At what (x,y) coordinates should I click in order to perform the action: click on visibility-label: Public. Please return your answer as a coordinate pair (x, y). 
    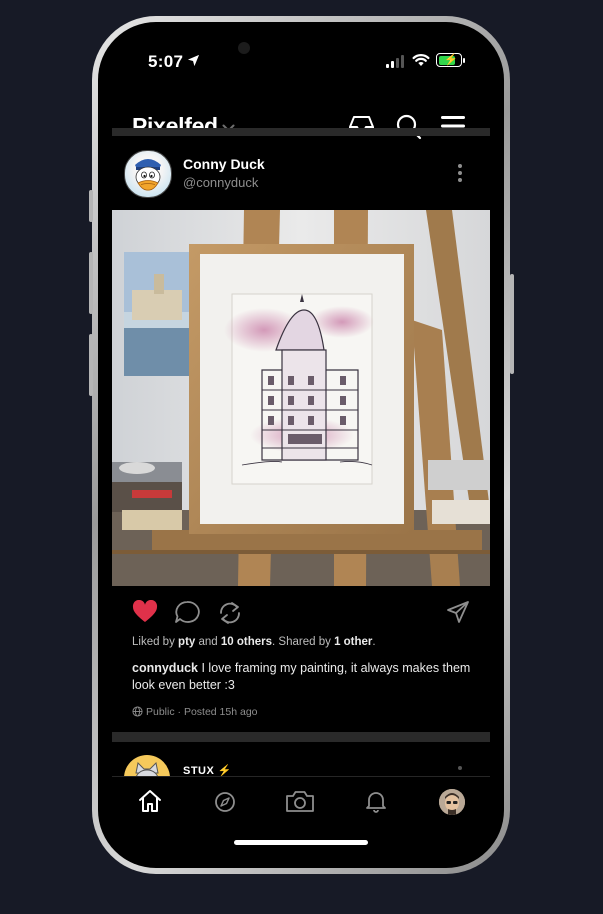
    Looking at the image, I should click on (160, 712).